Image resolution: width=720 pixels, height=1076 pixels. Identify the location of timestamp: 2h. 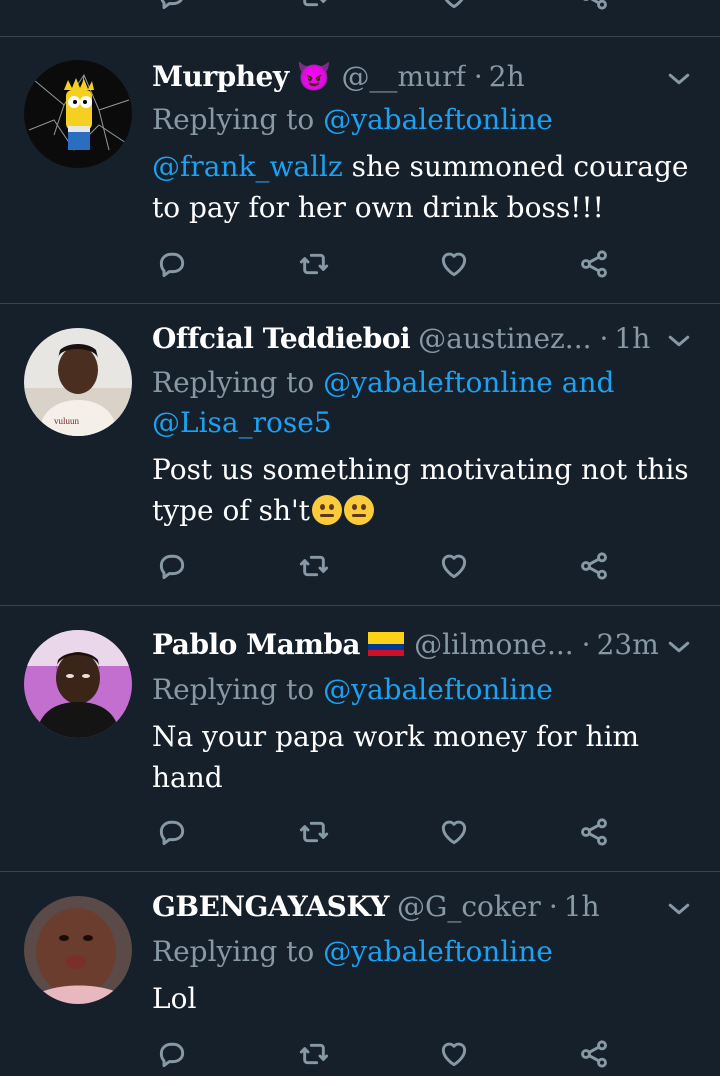
(507, 76).